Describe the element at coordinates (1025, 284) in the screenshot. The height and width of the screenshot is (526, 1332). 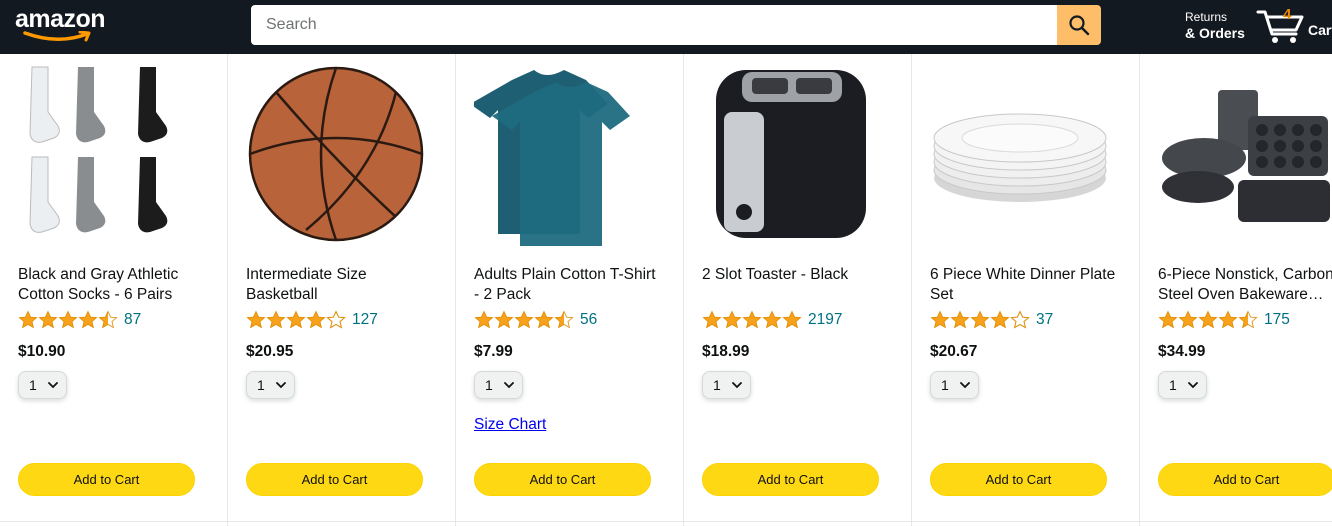
I see `product-title: 6 Piece White Dinner Plate Set` at that location.